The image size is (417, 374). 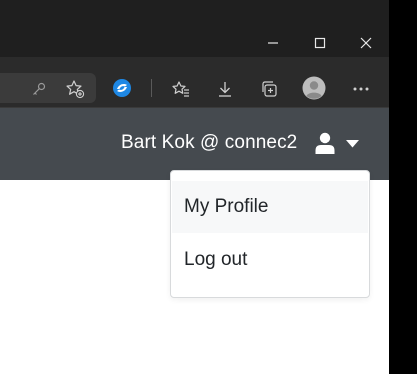 What do you see at coordinates (225, 89) in the screenshot?
I see `downloads-icon` at bounding box center [225, 89].